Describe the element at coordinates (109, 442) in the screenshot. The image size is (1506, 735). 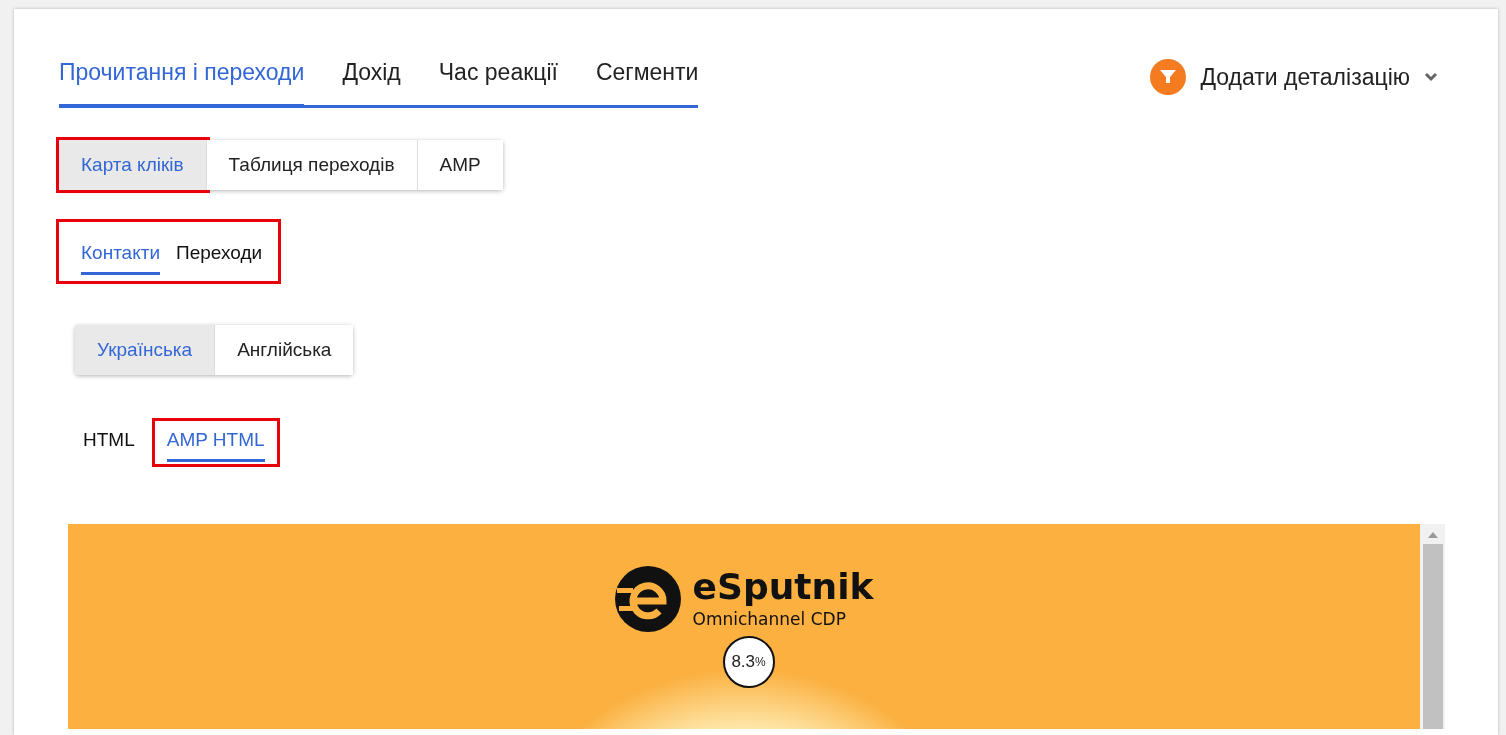
I see `format-tab: HTML` at that location.